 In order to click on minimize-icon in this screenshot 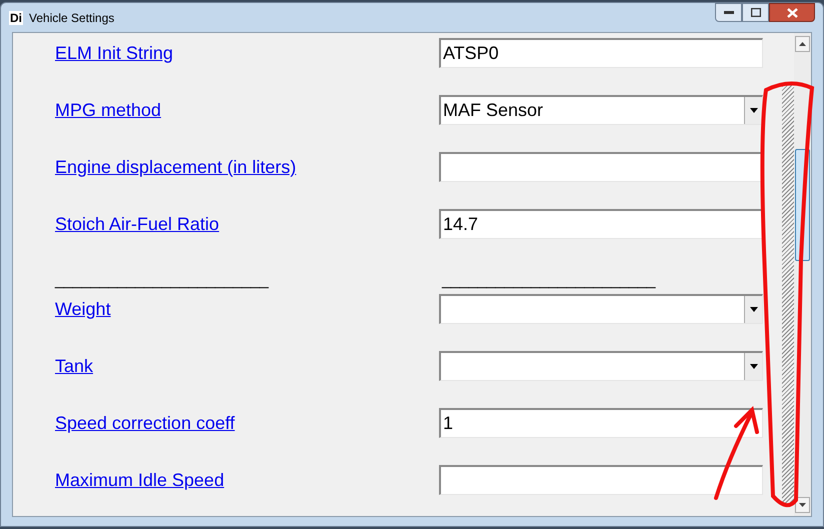, I will do `click(729, 12)`.